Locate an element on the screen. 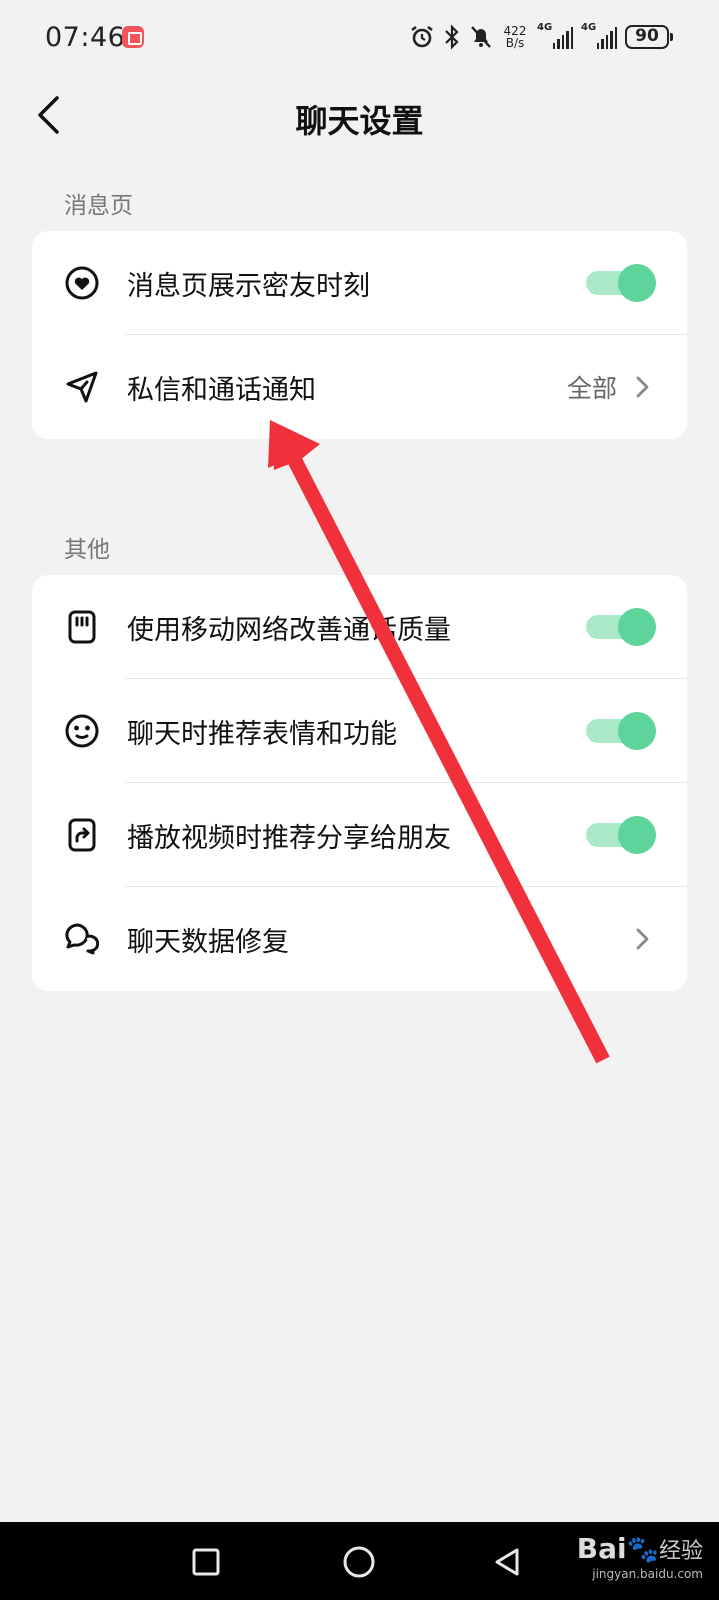 This screenshot has height=1600, width=719. section-label-messages: 消息页 is located at coordinates (98, 206).